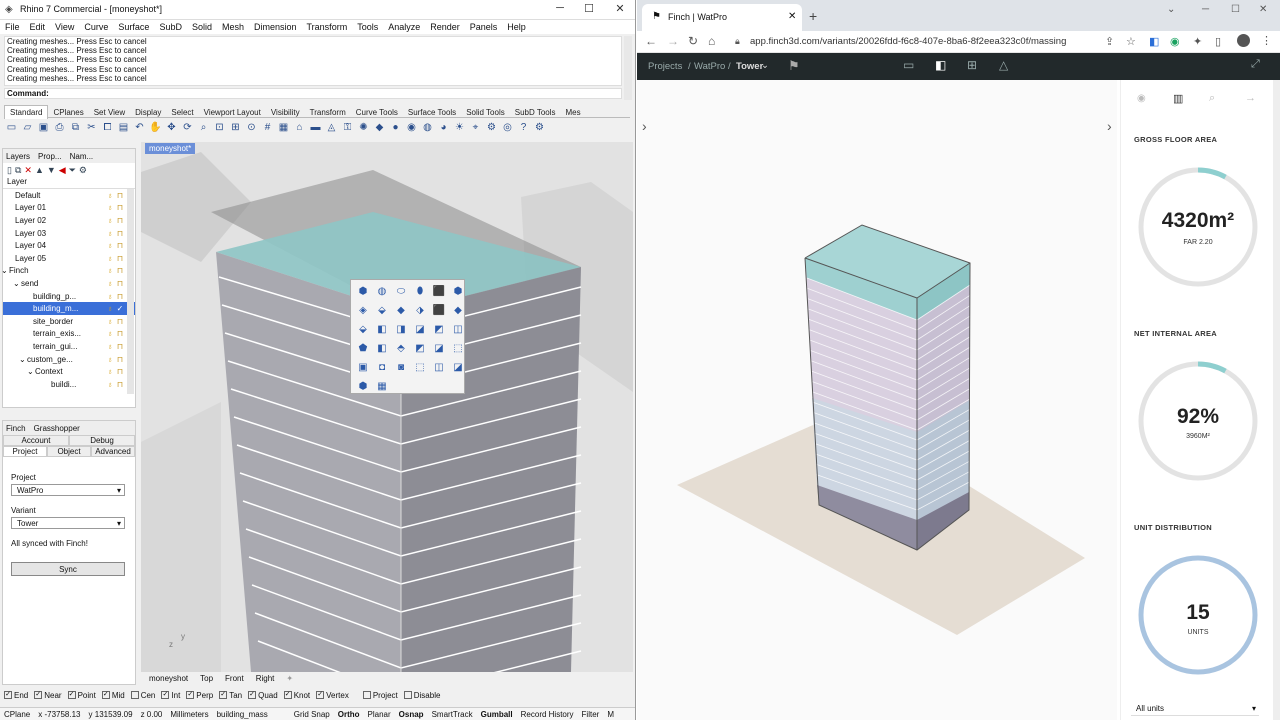 The width and height of the screenshot is (1280, 720). I want to click on extension-icon: ◧, so click(1154, 41).